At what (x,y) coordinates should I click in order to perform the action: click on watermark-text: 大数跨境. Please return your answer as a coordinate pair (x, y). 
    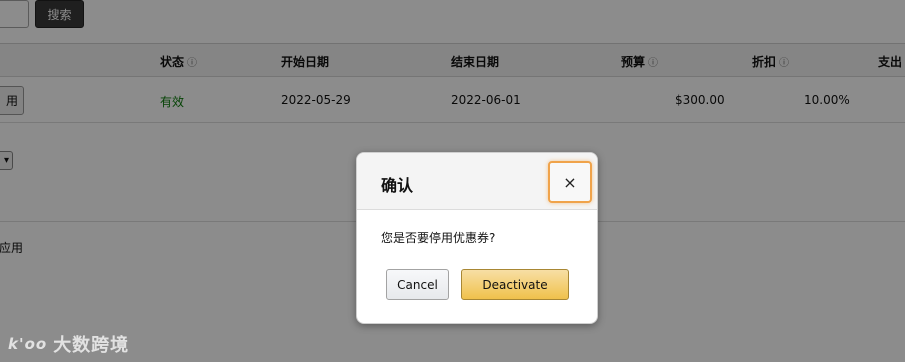
    Looking at the image, I should click on (91, 345).